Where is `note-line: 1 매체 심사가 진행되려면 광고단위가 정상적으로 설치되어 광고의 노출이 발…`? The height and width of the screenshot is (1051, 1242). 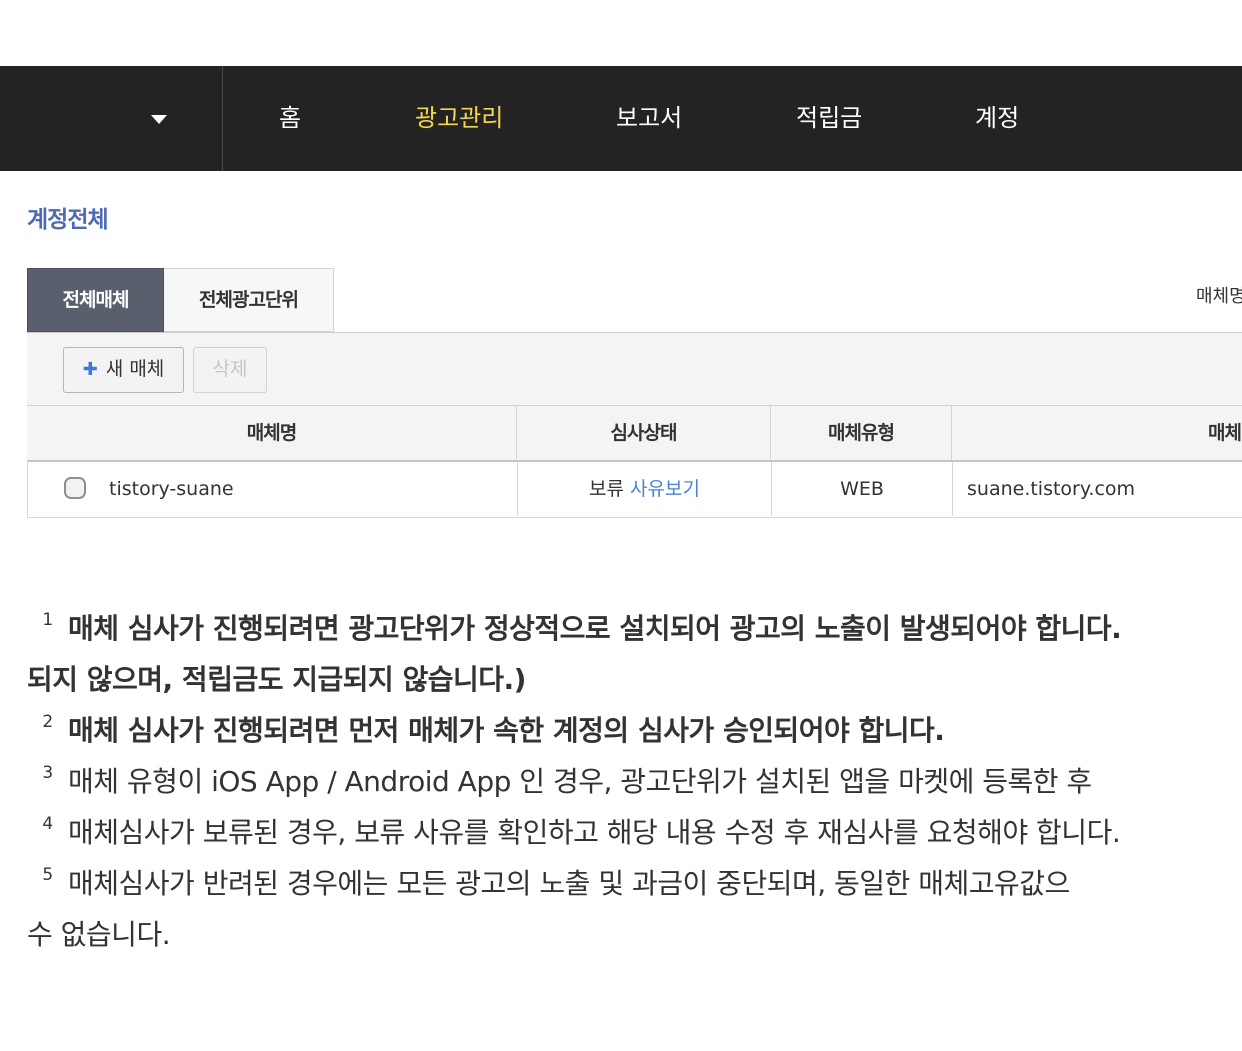 note-line: 1 매체 심사가 진행되려면 광고단위가 정상적으로 설치되어 광고의 노출이 발… is located at coordinates (634, 628).